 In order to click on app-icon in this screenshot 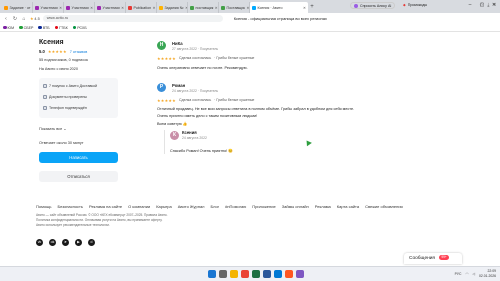, I will do `click(300, 274)`.